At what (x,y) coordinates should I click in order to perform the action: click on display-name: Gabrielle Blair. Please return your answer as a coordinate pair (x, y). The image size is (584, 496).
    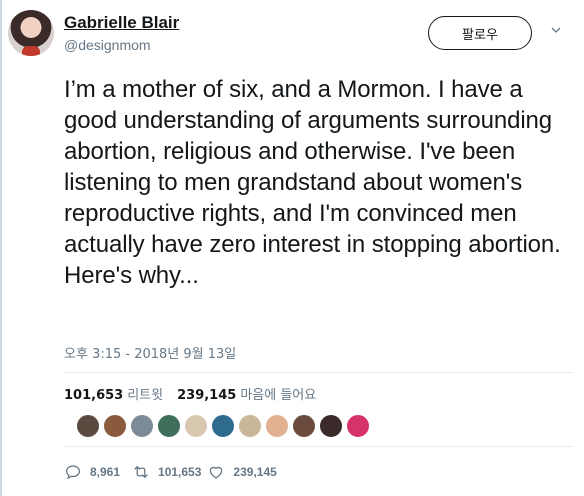
    Looking at the image, I should click on (121, 23).